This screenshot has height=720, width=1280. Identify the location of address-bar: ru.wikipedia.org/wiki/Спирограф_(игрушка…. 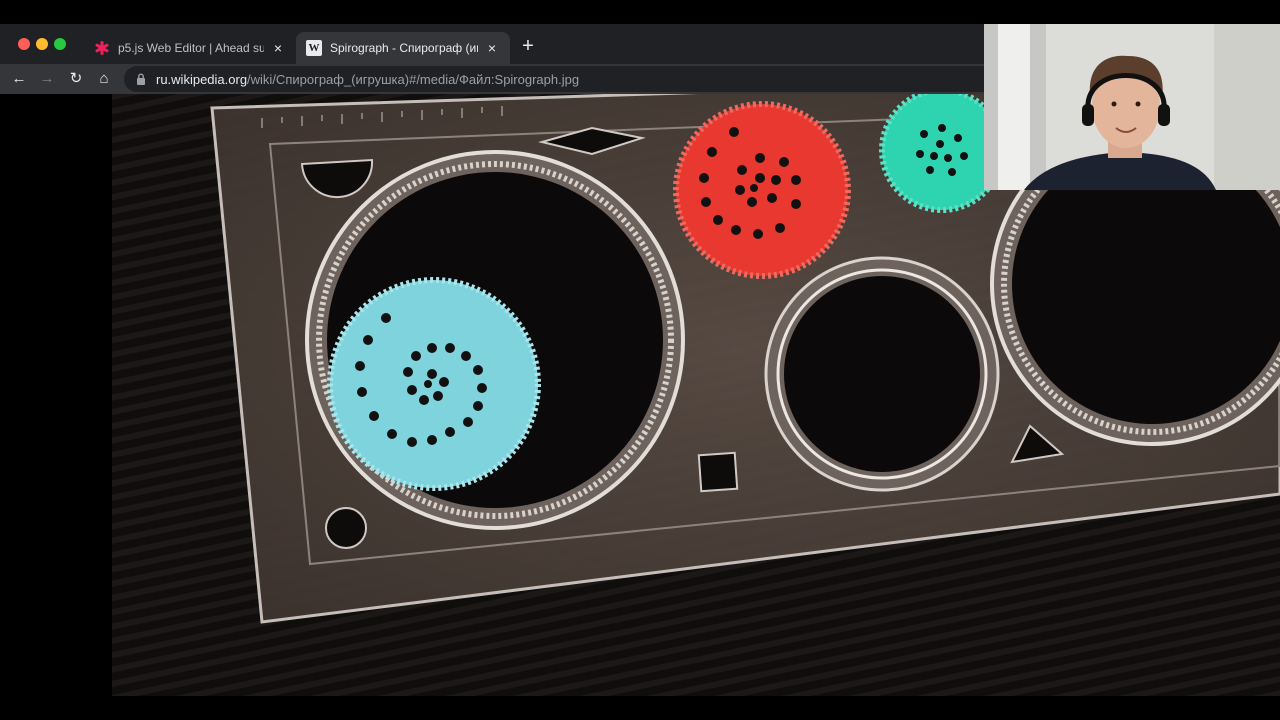
(554, 79).